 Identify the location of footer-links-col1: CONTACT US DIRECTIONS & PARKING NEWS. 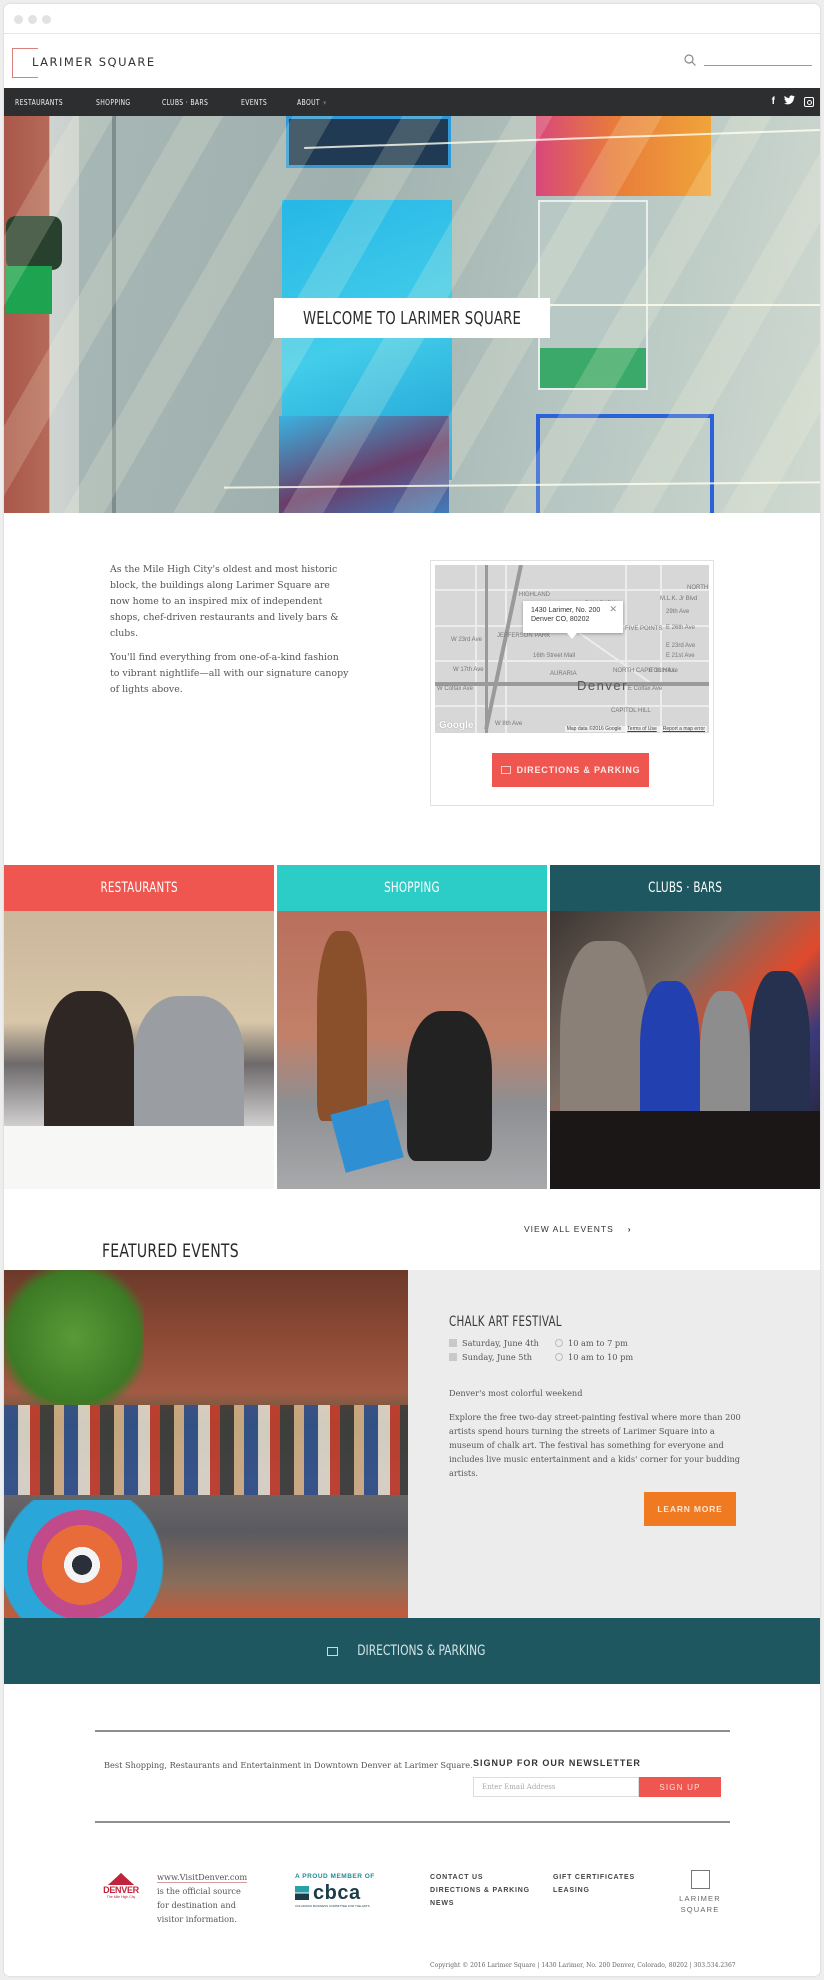
(480, 1890).